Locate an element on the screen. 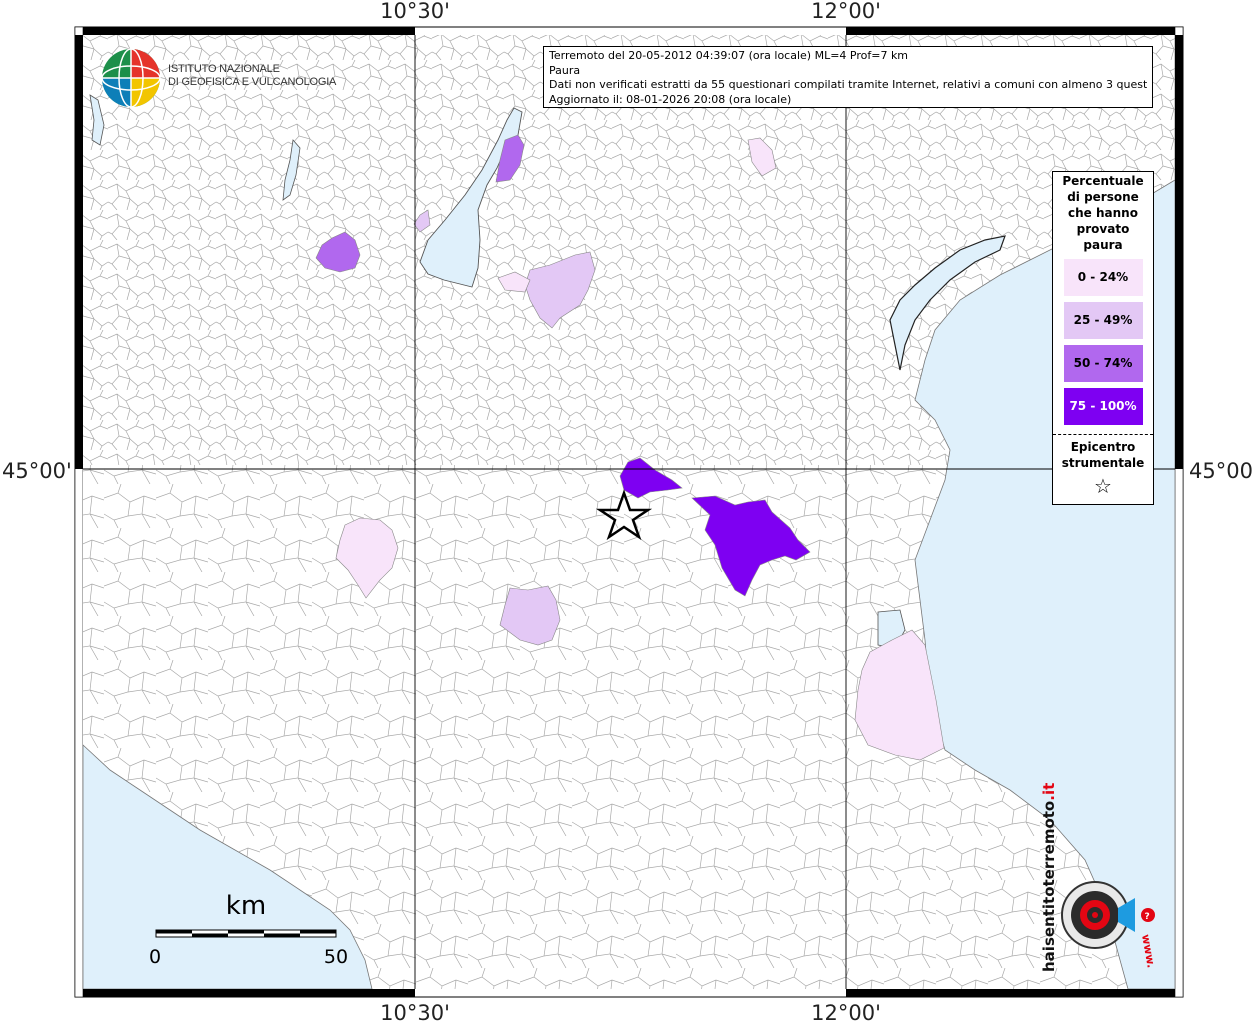 The height and width of the screenshot is (1024, 1255). legend-epicenter-star-icon: ☆ is located at coordinates (1103, 486).